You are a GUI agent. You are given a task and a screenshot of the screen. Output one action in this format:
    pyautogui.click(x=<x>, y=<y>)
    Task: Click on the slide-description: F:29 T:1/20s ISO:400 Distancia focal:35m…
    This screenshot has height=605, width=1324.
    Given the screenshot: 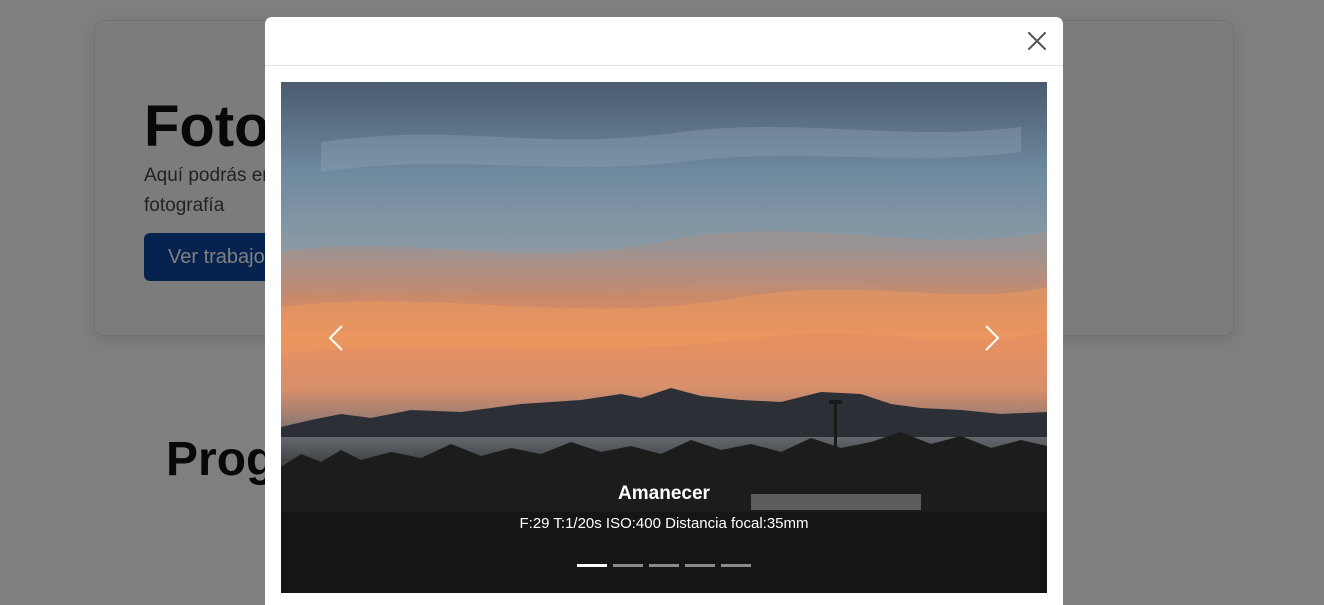 What is the action you would take?
    pyautogui.click(x=664, y=523)
    